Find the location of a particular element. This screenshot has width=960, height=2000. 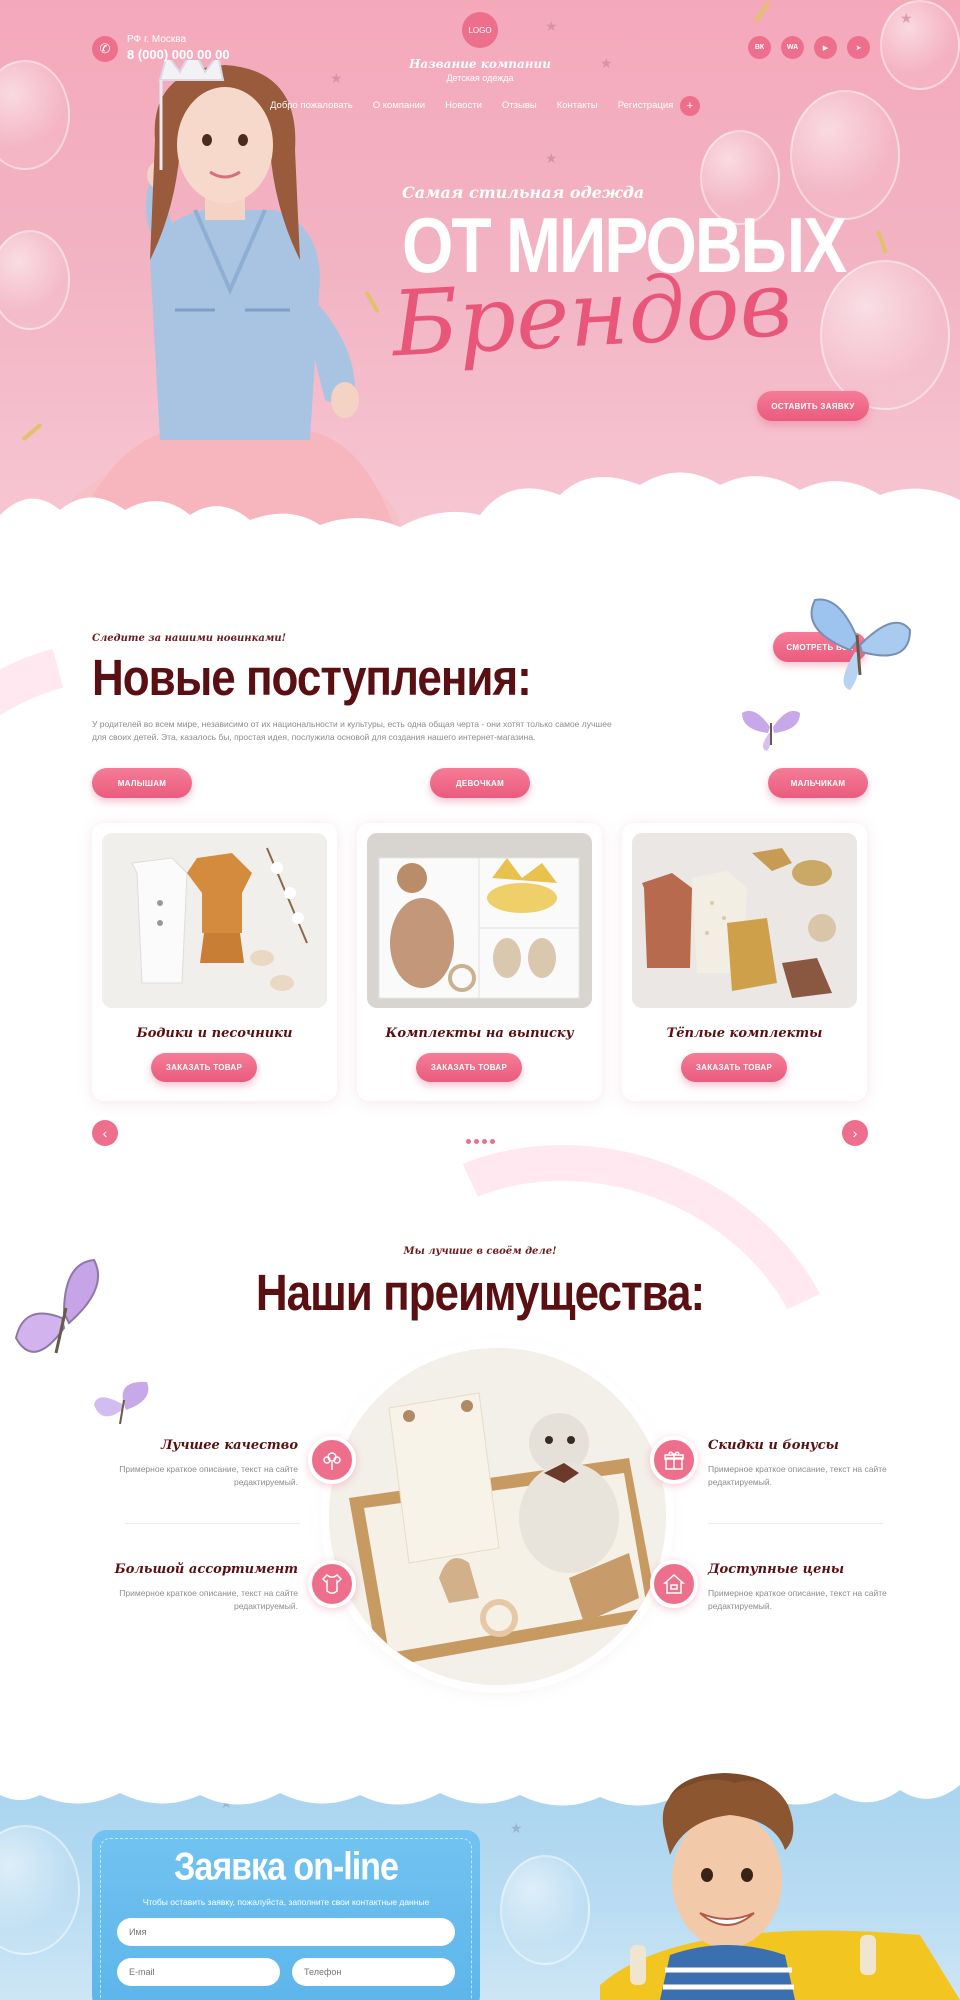

nav-item-news: Новости is located at coordinates (463, 105).